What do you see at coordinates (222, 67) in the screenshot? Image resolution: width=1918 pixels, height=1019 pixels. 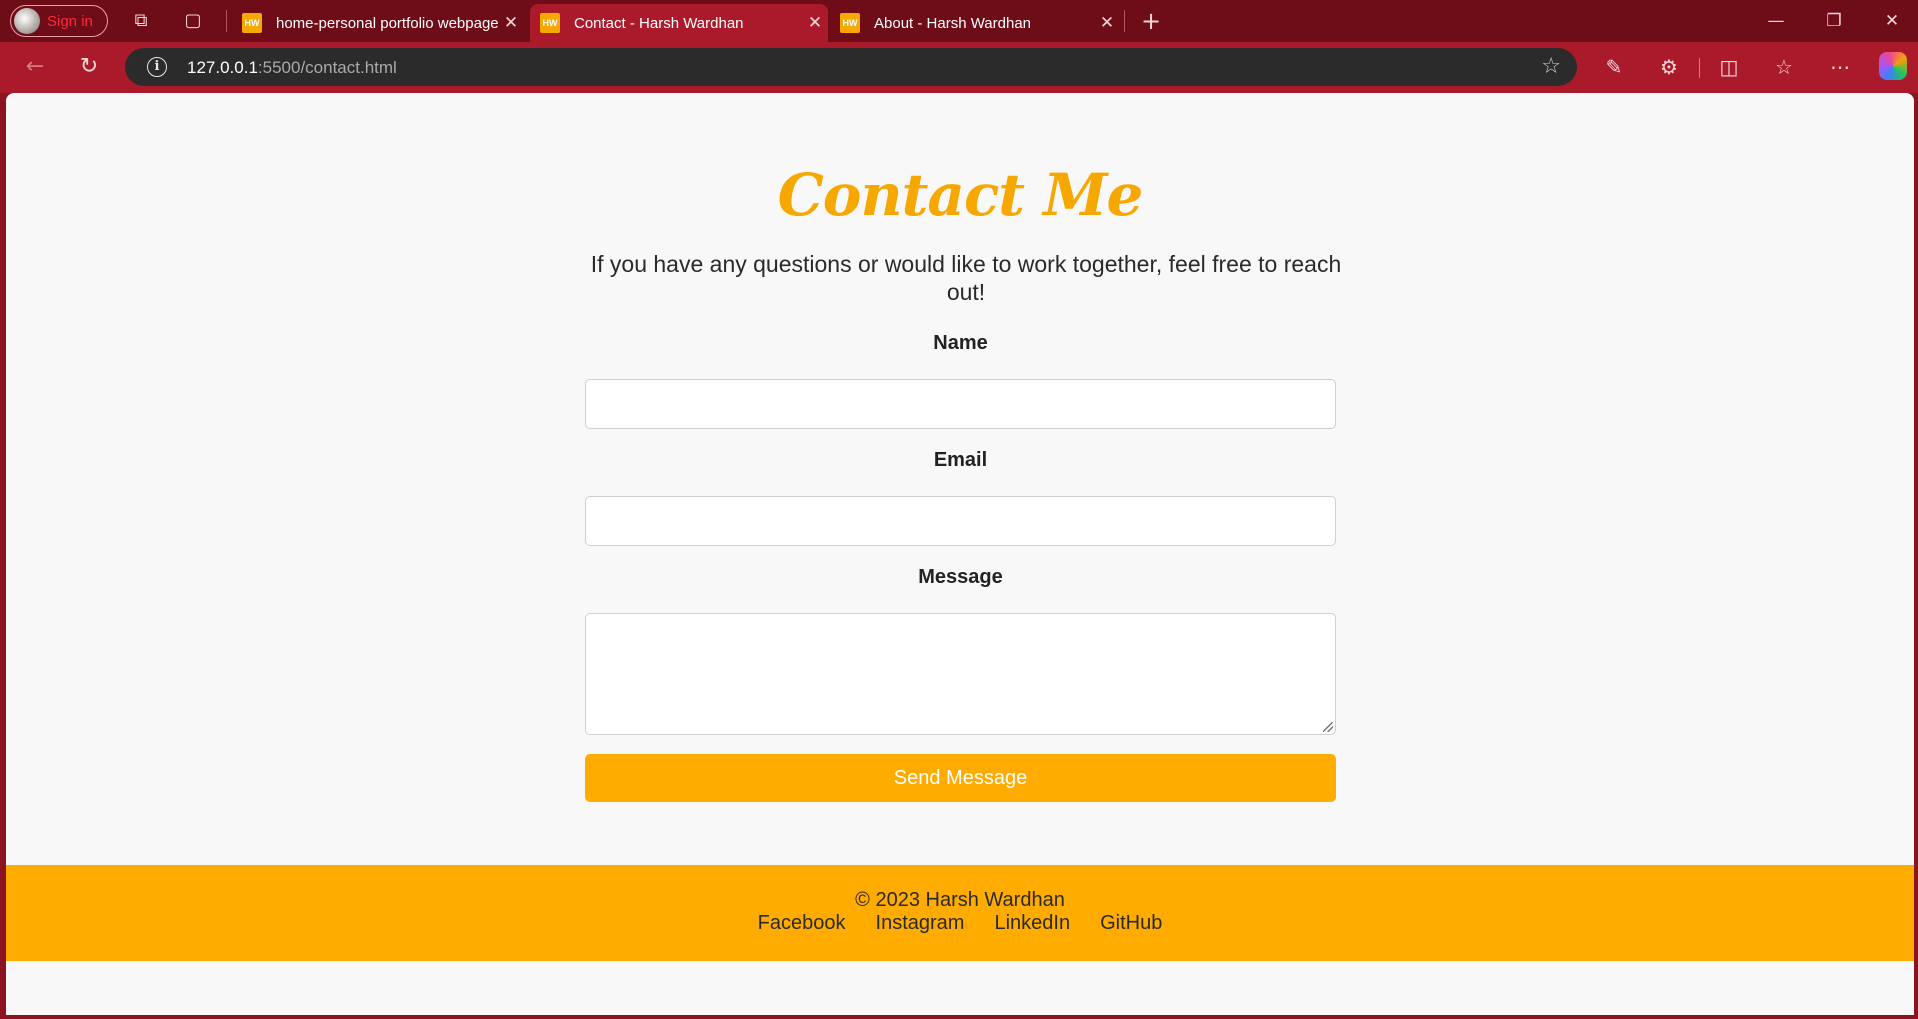 I see `url-host: 127.0.0.1` at bounding box center [222, 67].